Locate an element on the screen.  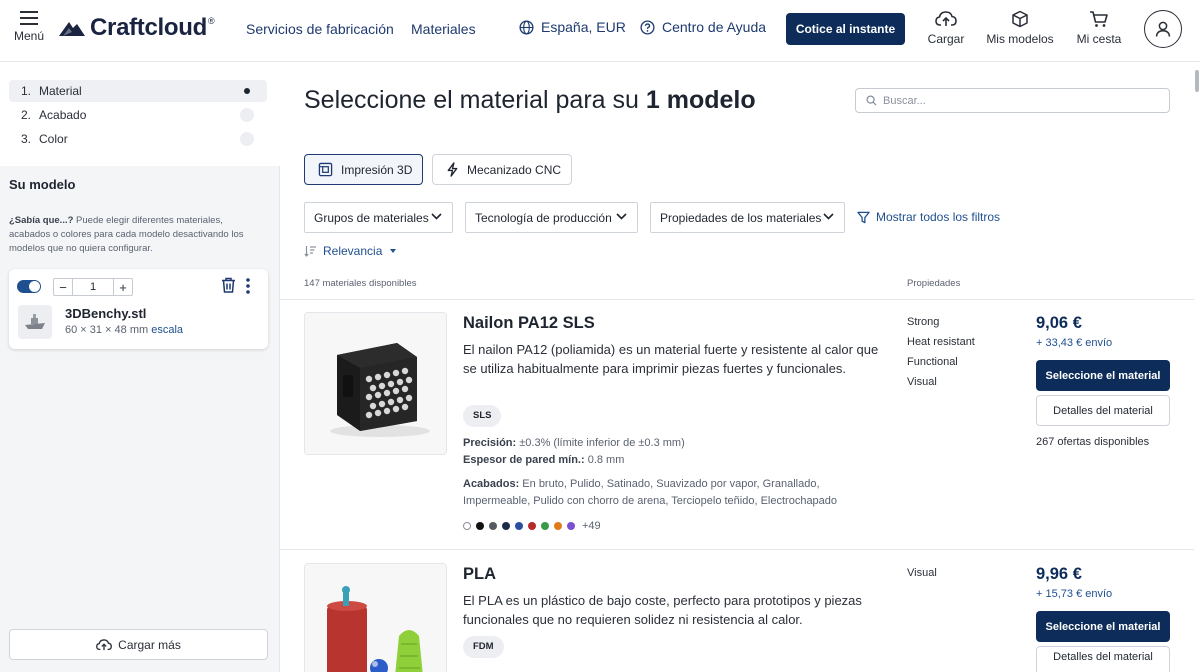
properties-column-header: Propiedades is located at coordinates (934, 283).